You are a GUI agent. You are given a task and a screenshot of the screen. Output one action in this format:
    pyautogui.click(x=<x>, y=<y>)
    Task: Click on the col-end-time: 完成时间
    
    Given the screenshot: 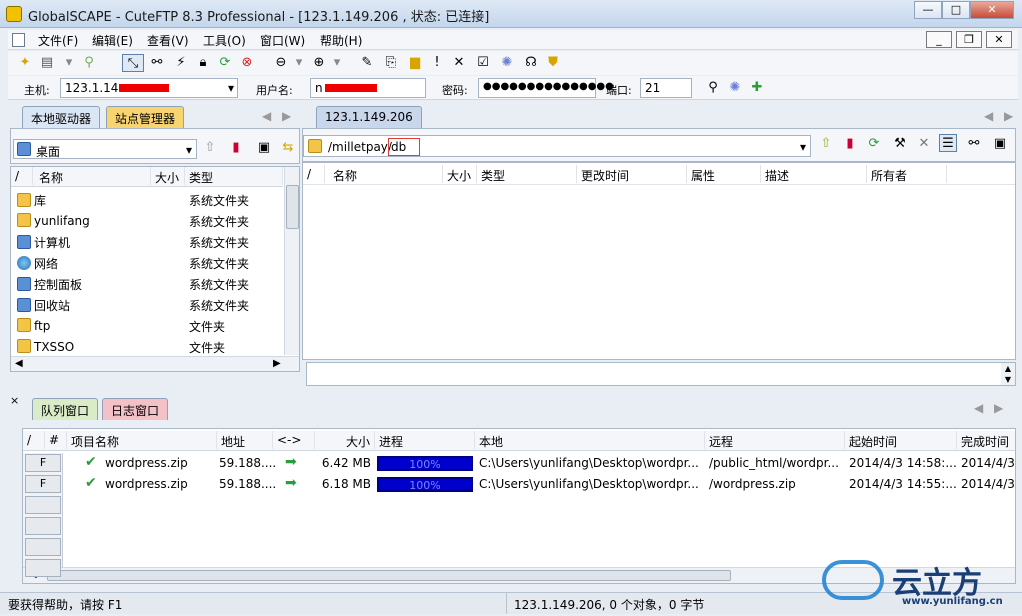 What is the action you would take?
    pyautogui.click(x=986, y=440)
    